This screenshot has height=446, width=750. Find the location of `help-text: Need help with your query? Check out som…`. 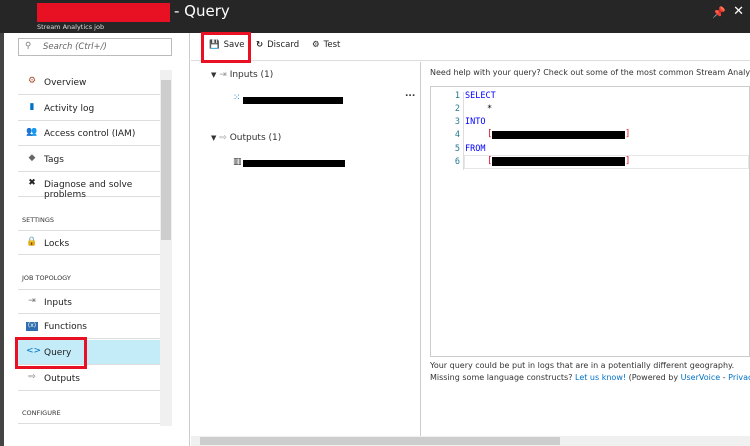

help-text: Need help with your query? Check out som… is located at coordinates (590, 72).